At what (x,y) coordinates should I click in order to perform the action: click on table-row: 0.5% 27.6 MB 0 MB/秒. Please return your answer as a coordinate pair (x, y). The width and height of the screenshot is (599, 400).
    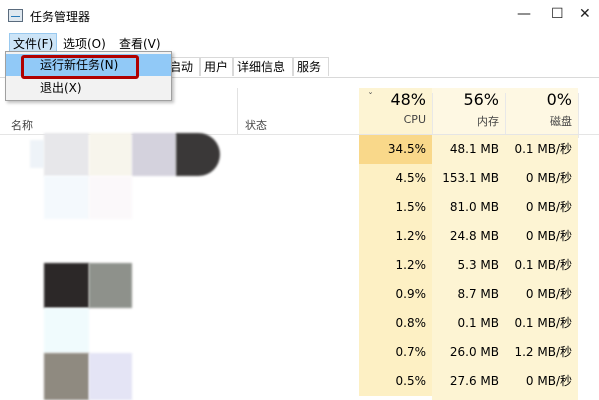
    Looking at the image, I should click on (299, 381).